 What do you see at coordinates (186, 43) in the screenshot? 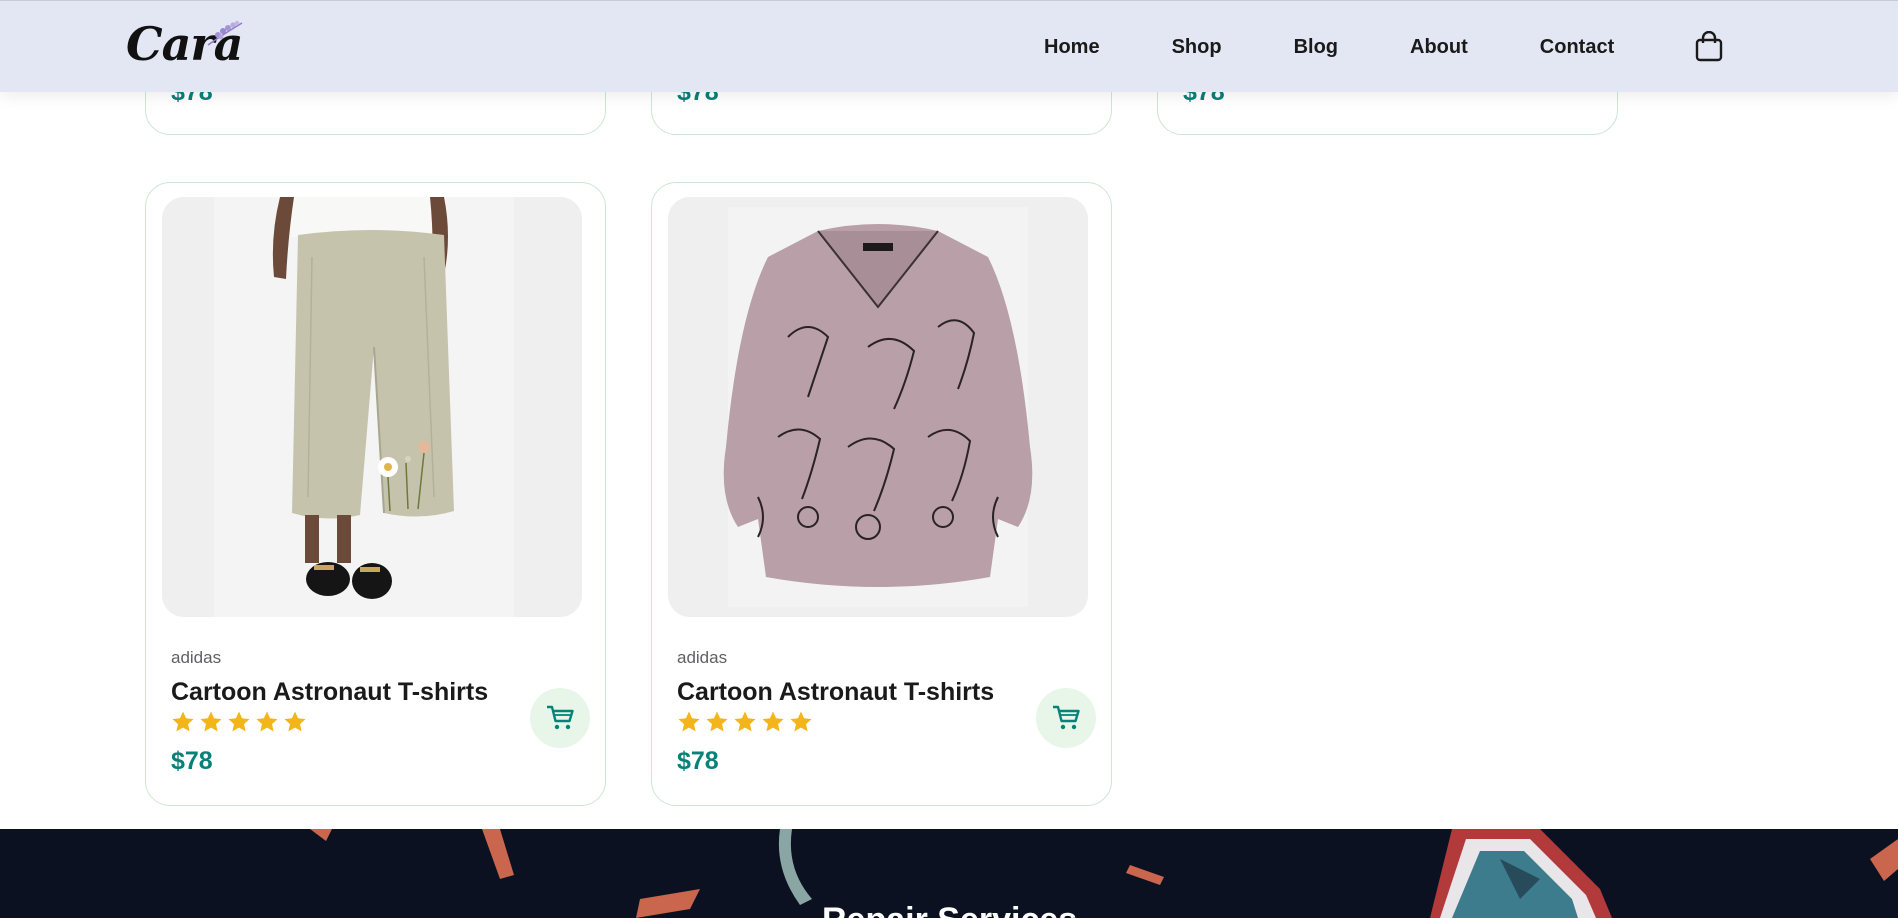
I see `logo: Cara` at bounding box center [186, 43].